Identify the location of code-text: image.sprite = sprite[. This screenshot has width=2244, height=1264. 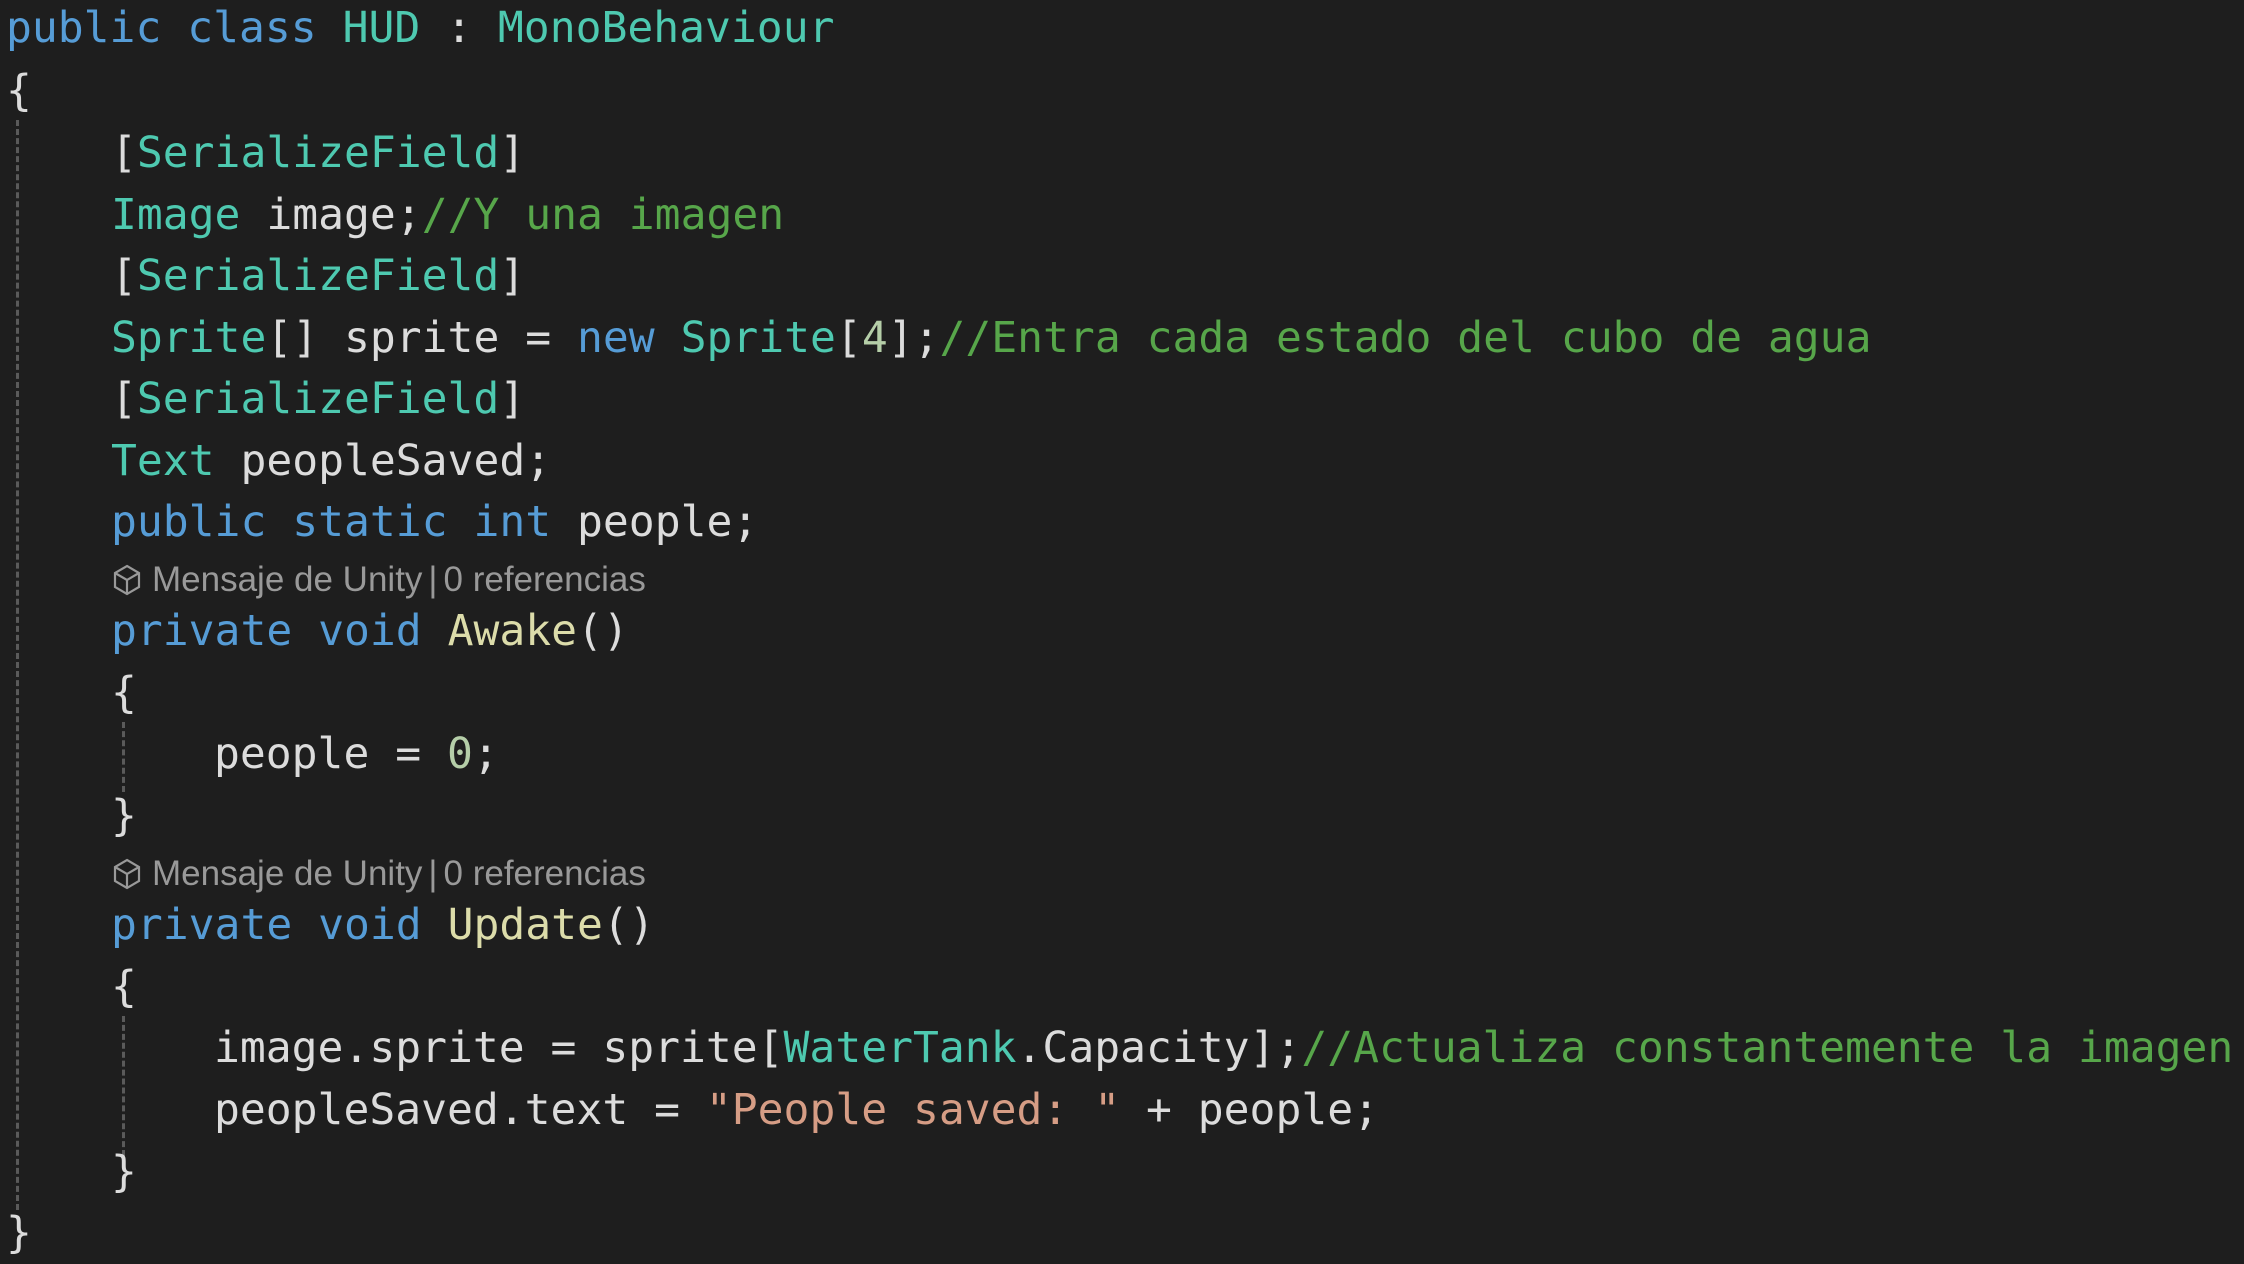
(499, 1048).